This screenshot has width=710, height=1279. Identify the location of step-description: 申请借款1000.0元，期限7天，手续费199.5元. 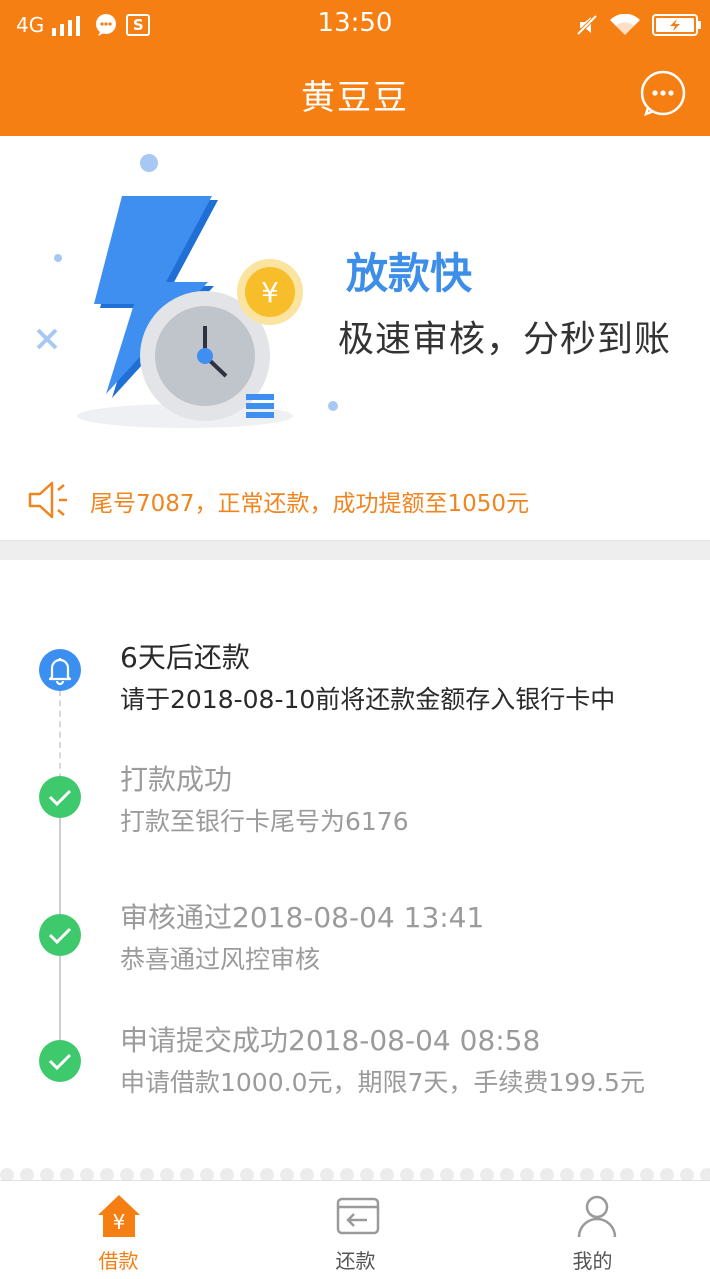
(382, 1082).